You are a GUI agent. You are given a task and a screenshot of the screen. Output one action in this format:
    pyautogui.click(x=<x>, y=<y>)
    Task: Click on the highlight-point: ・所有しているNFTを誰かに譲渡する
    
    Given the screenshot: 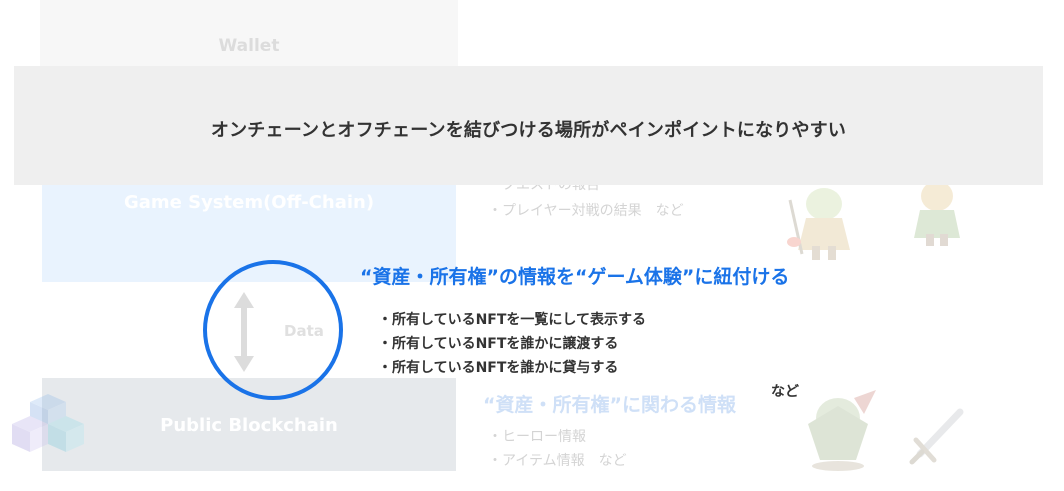 What is the action you would take?
    pyautogui.click(x=498, y=344)
    